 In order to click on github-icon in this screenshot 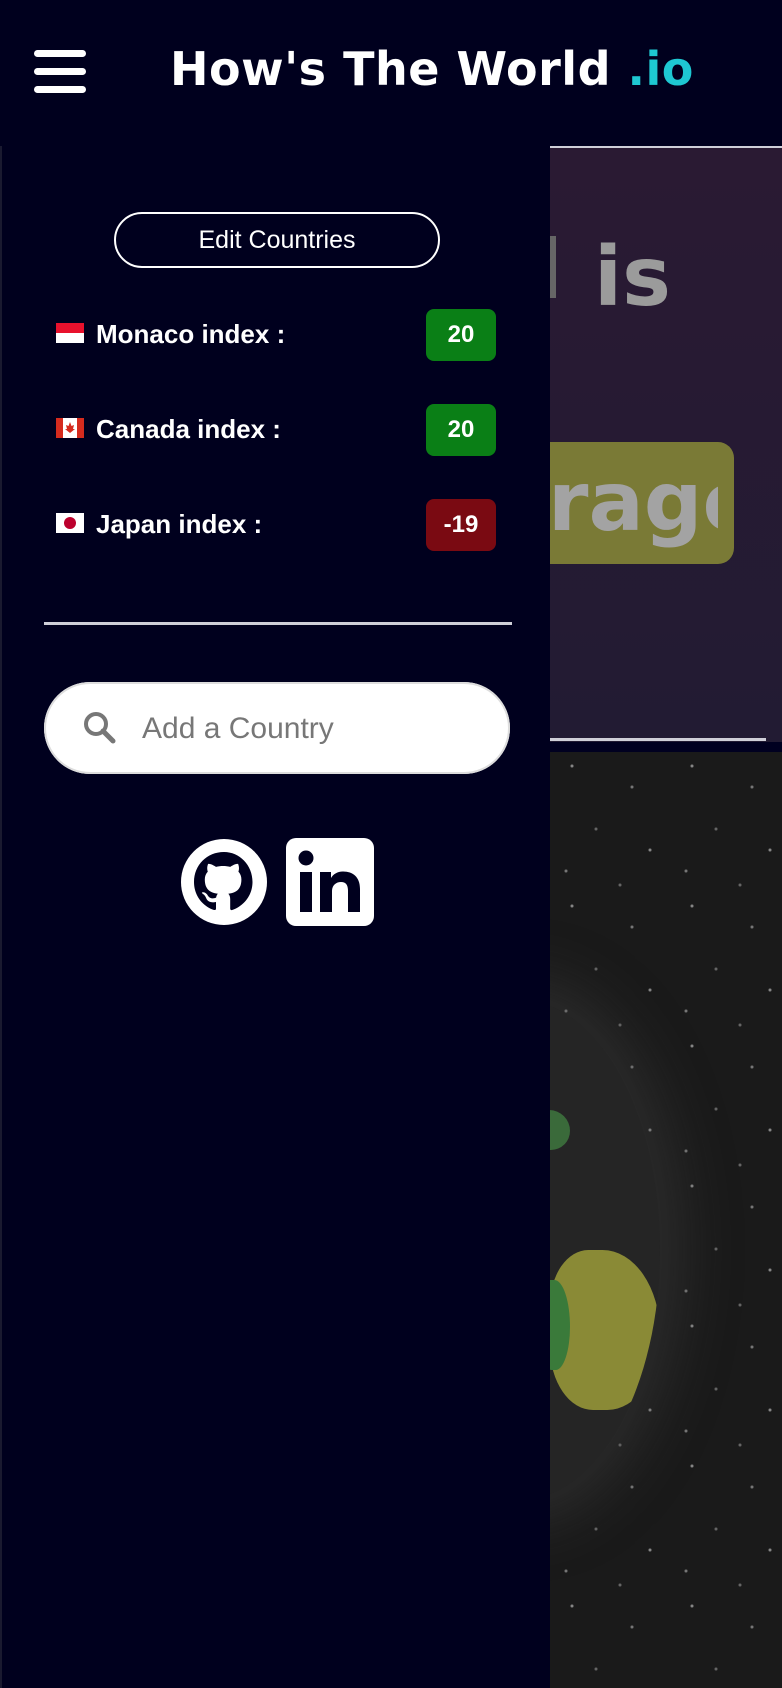, I will do `click(224, 882)`.